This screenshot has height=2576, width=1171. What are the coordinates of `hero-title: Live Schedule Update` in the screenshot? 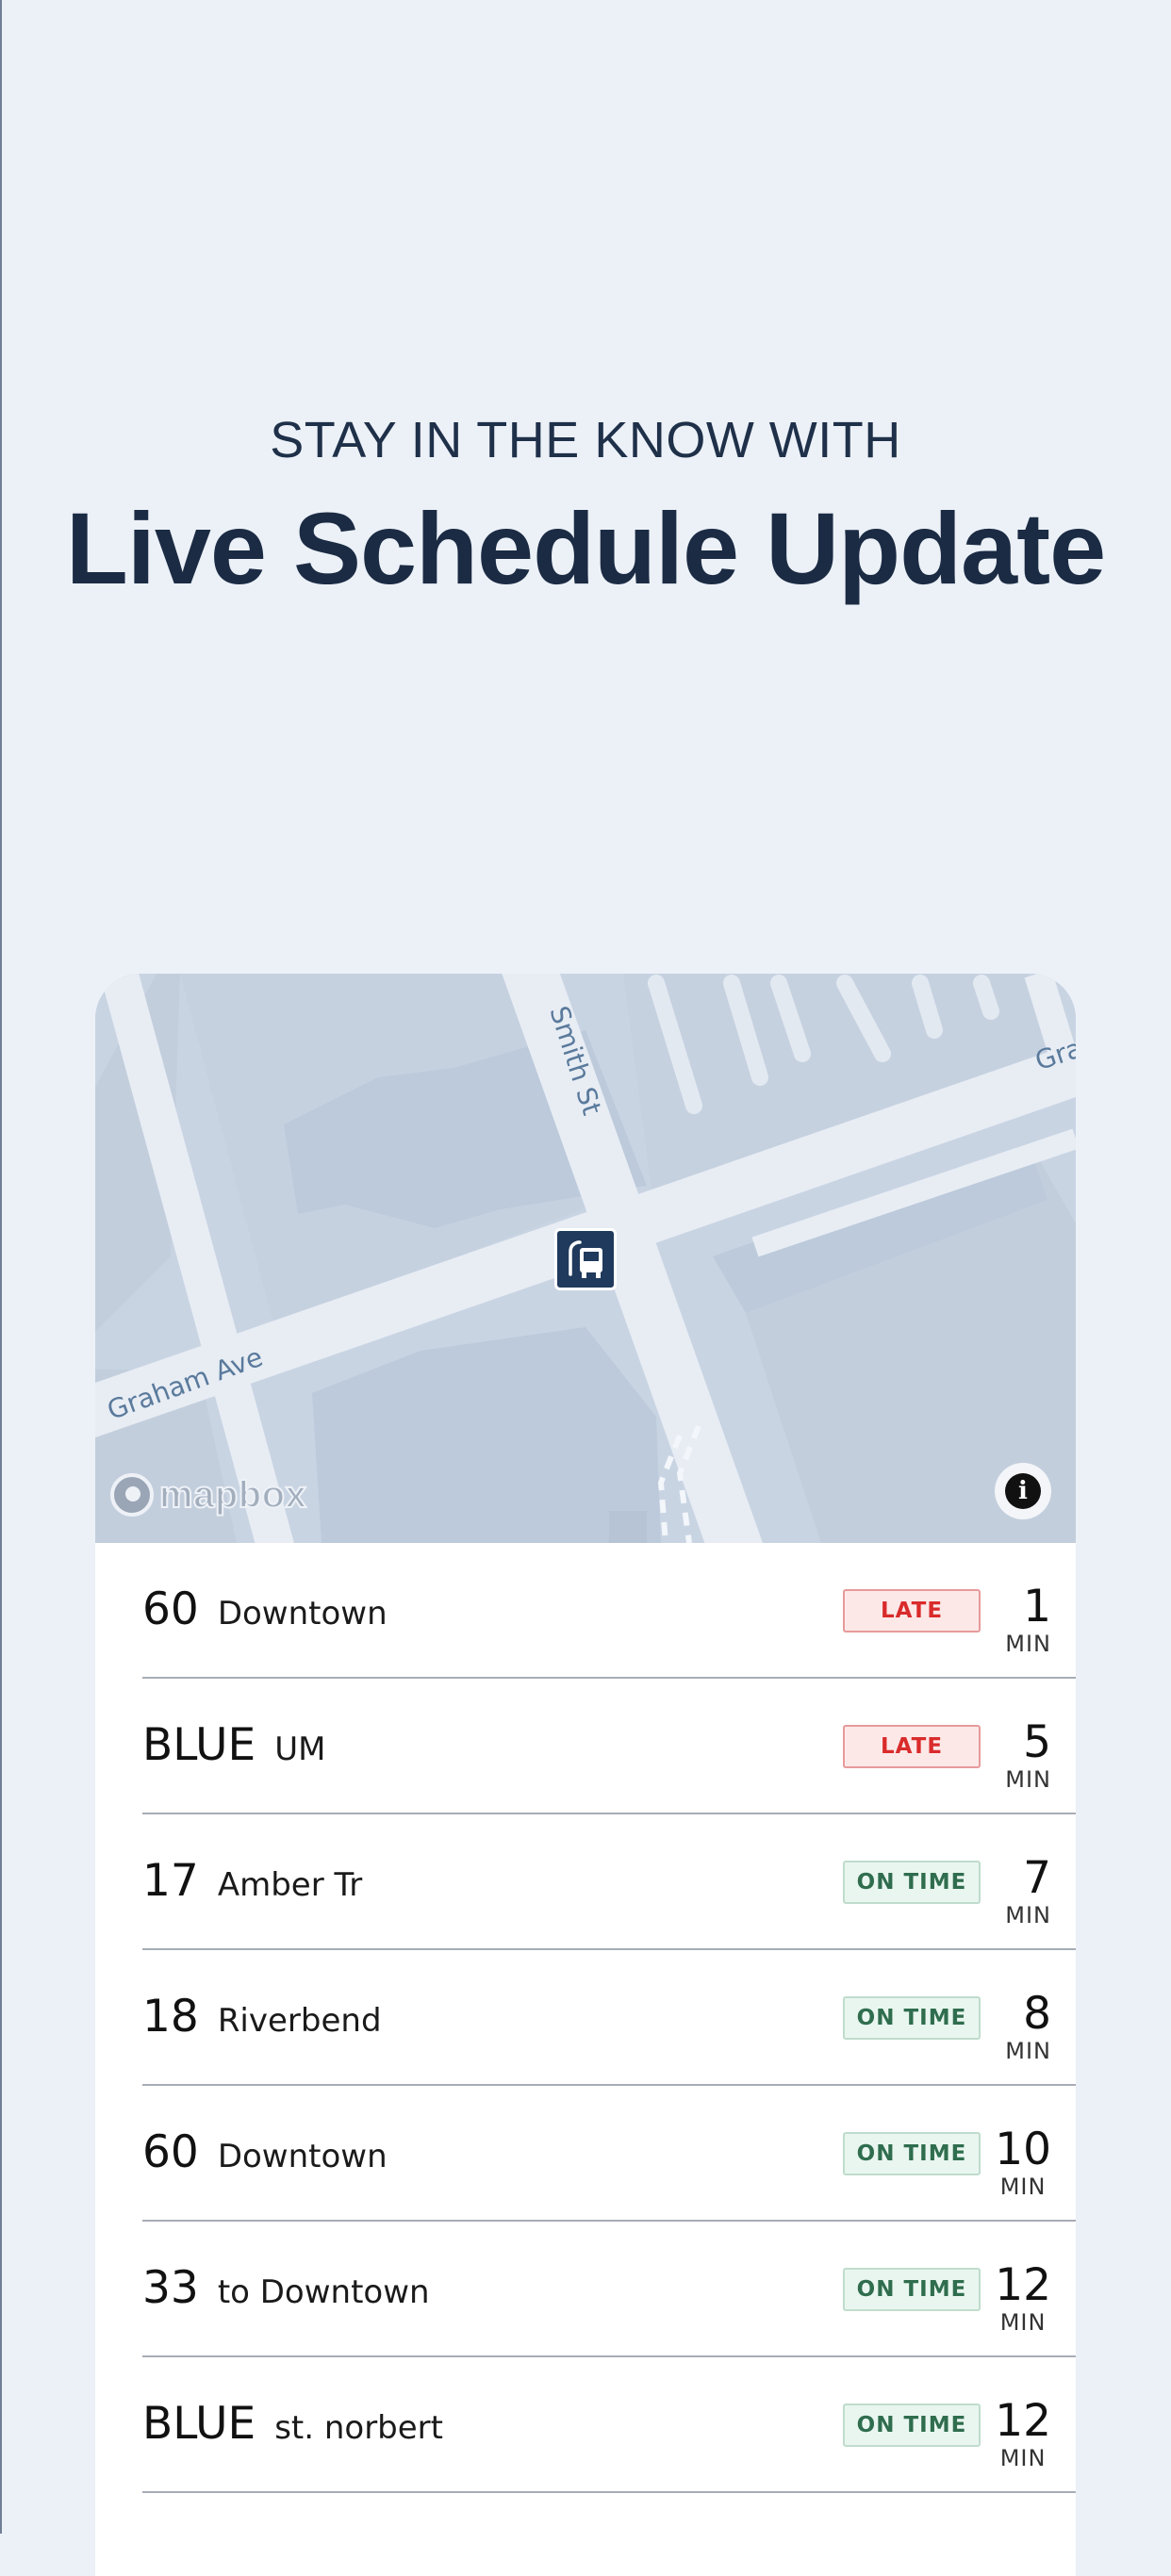 It's located at (585, 548).